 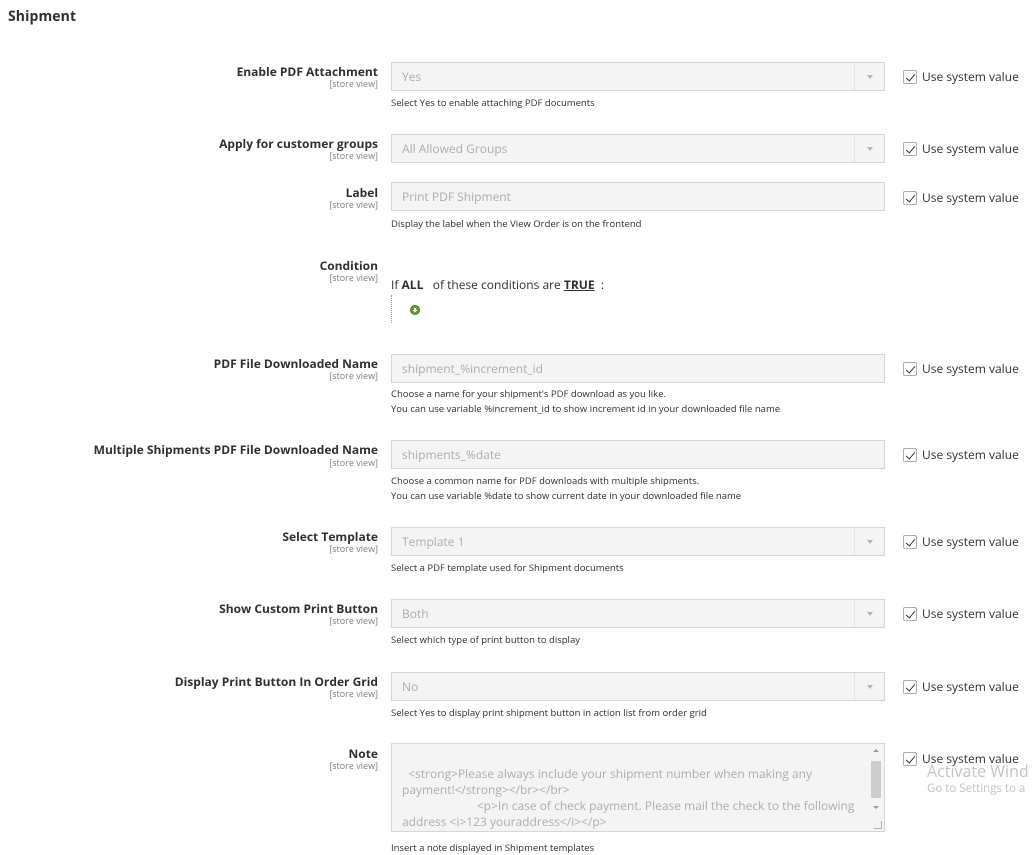 I want to click on scroll-down-icon, so click(x=876, y=807).